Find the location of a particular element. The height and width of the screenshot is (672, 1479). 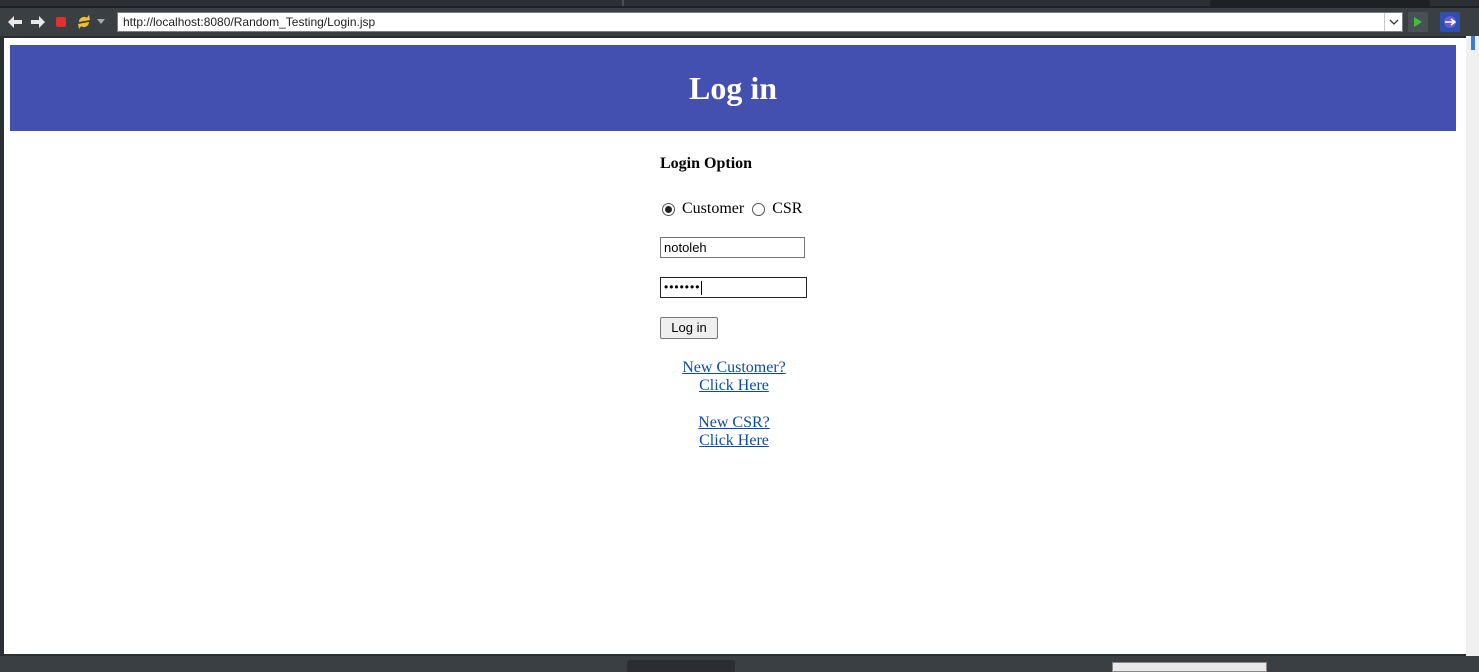

new-csr-link-group: New CSR? Click Here is located at coordinates (734, 432).